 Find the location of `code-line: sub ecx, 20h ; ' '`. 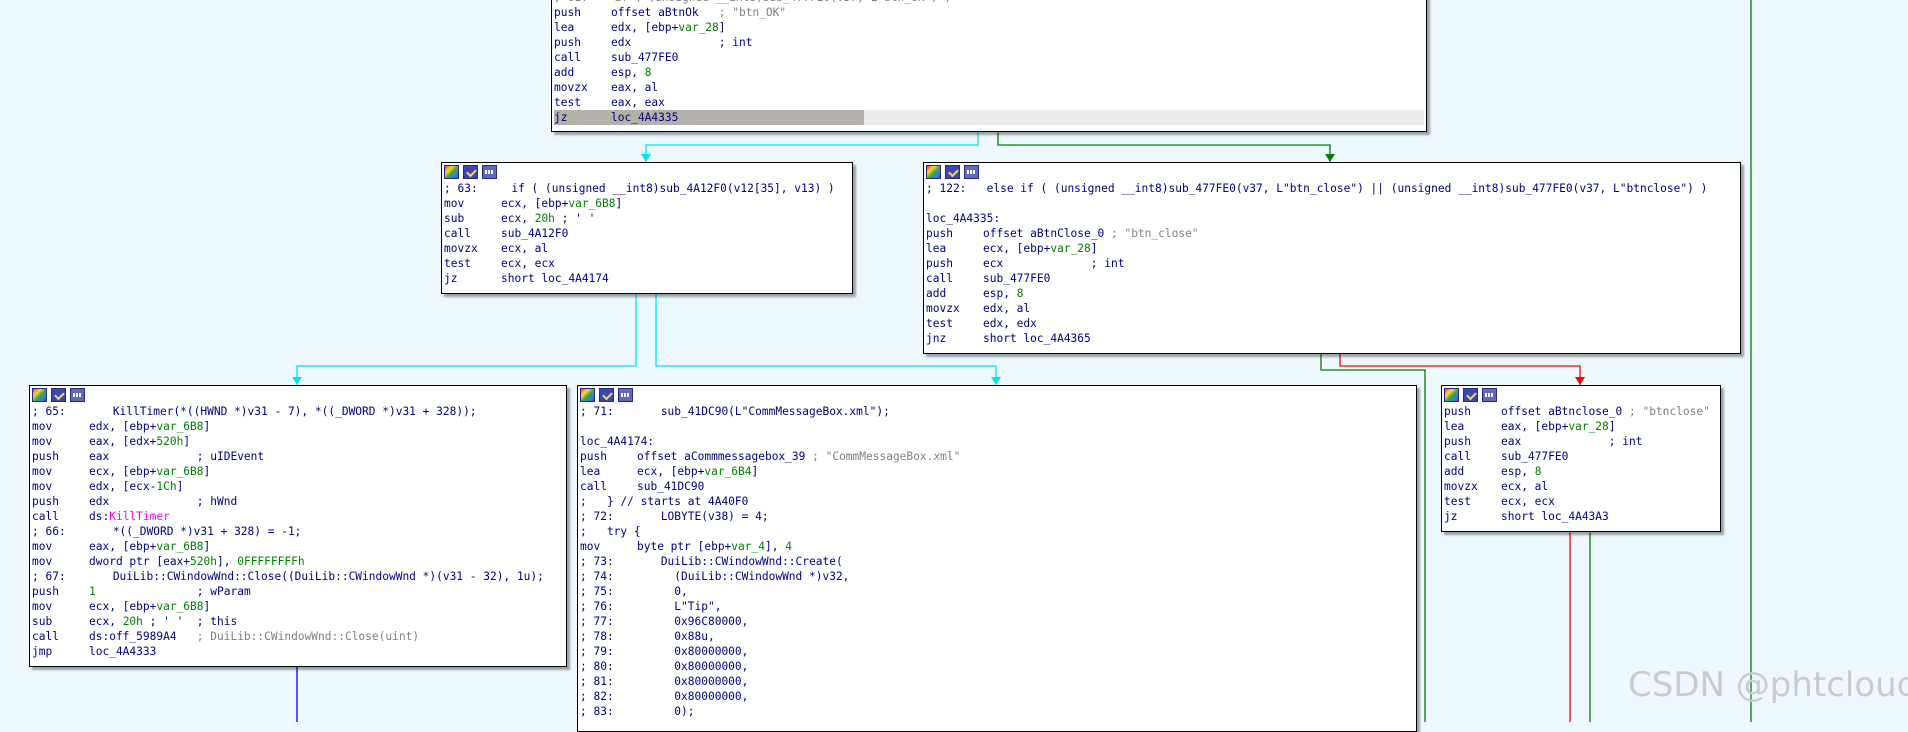

code-line: sub ecx, 20h ; ' ' is located at coordinates (647, 218).